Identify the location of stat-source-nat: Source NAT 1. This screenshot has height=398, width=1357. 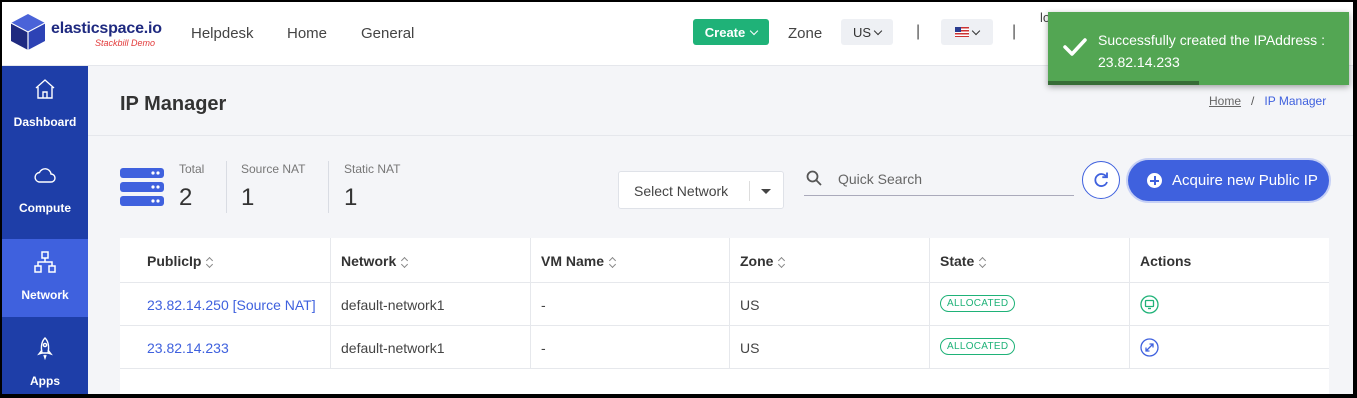
(273, 187).